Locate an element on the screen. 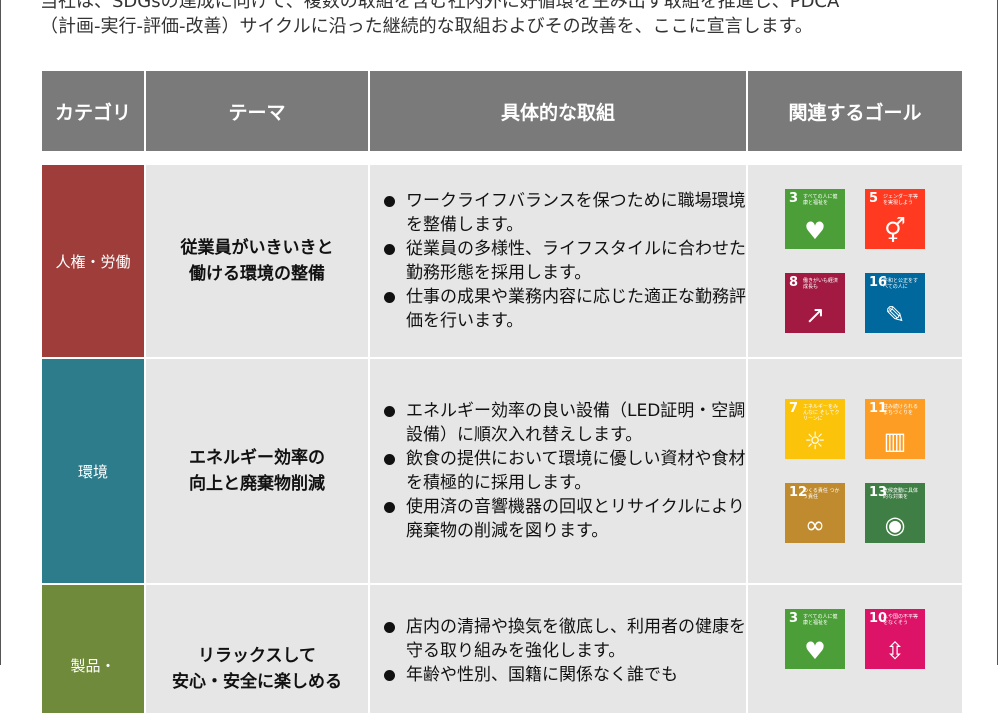  theme-line: 向上と廃棄物削減 is located at coordinates (257, 484).